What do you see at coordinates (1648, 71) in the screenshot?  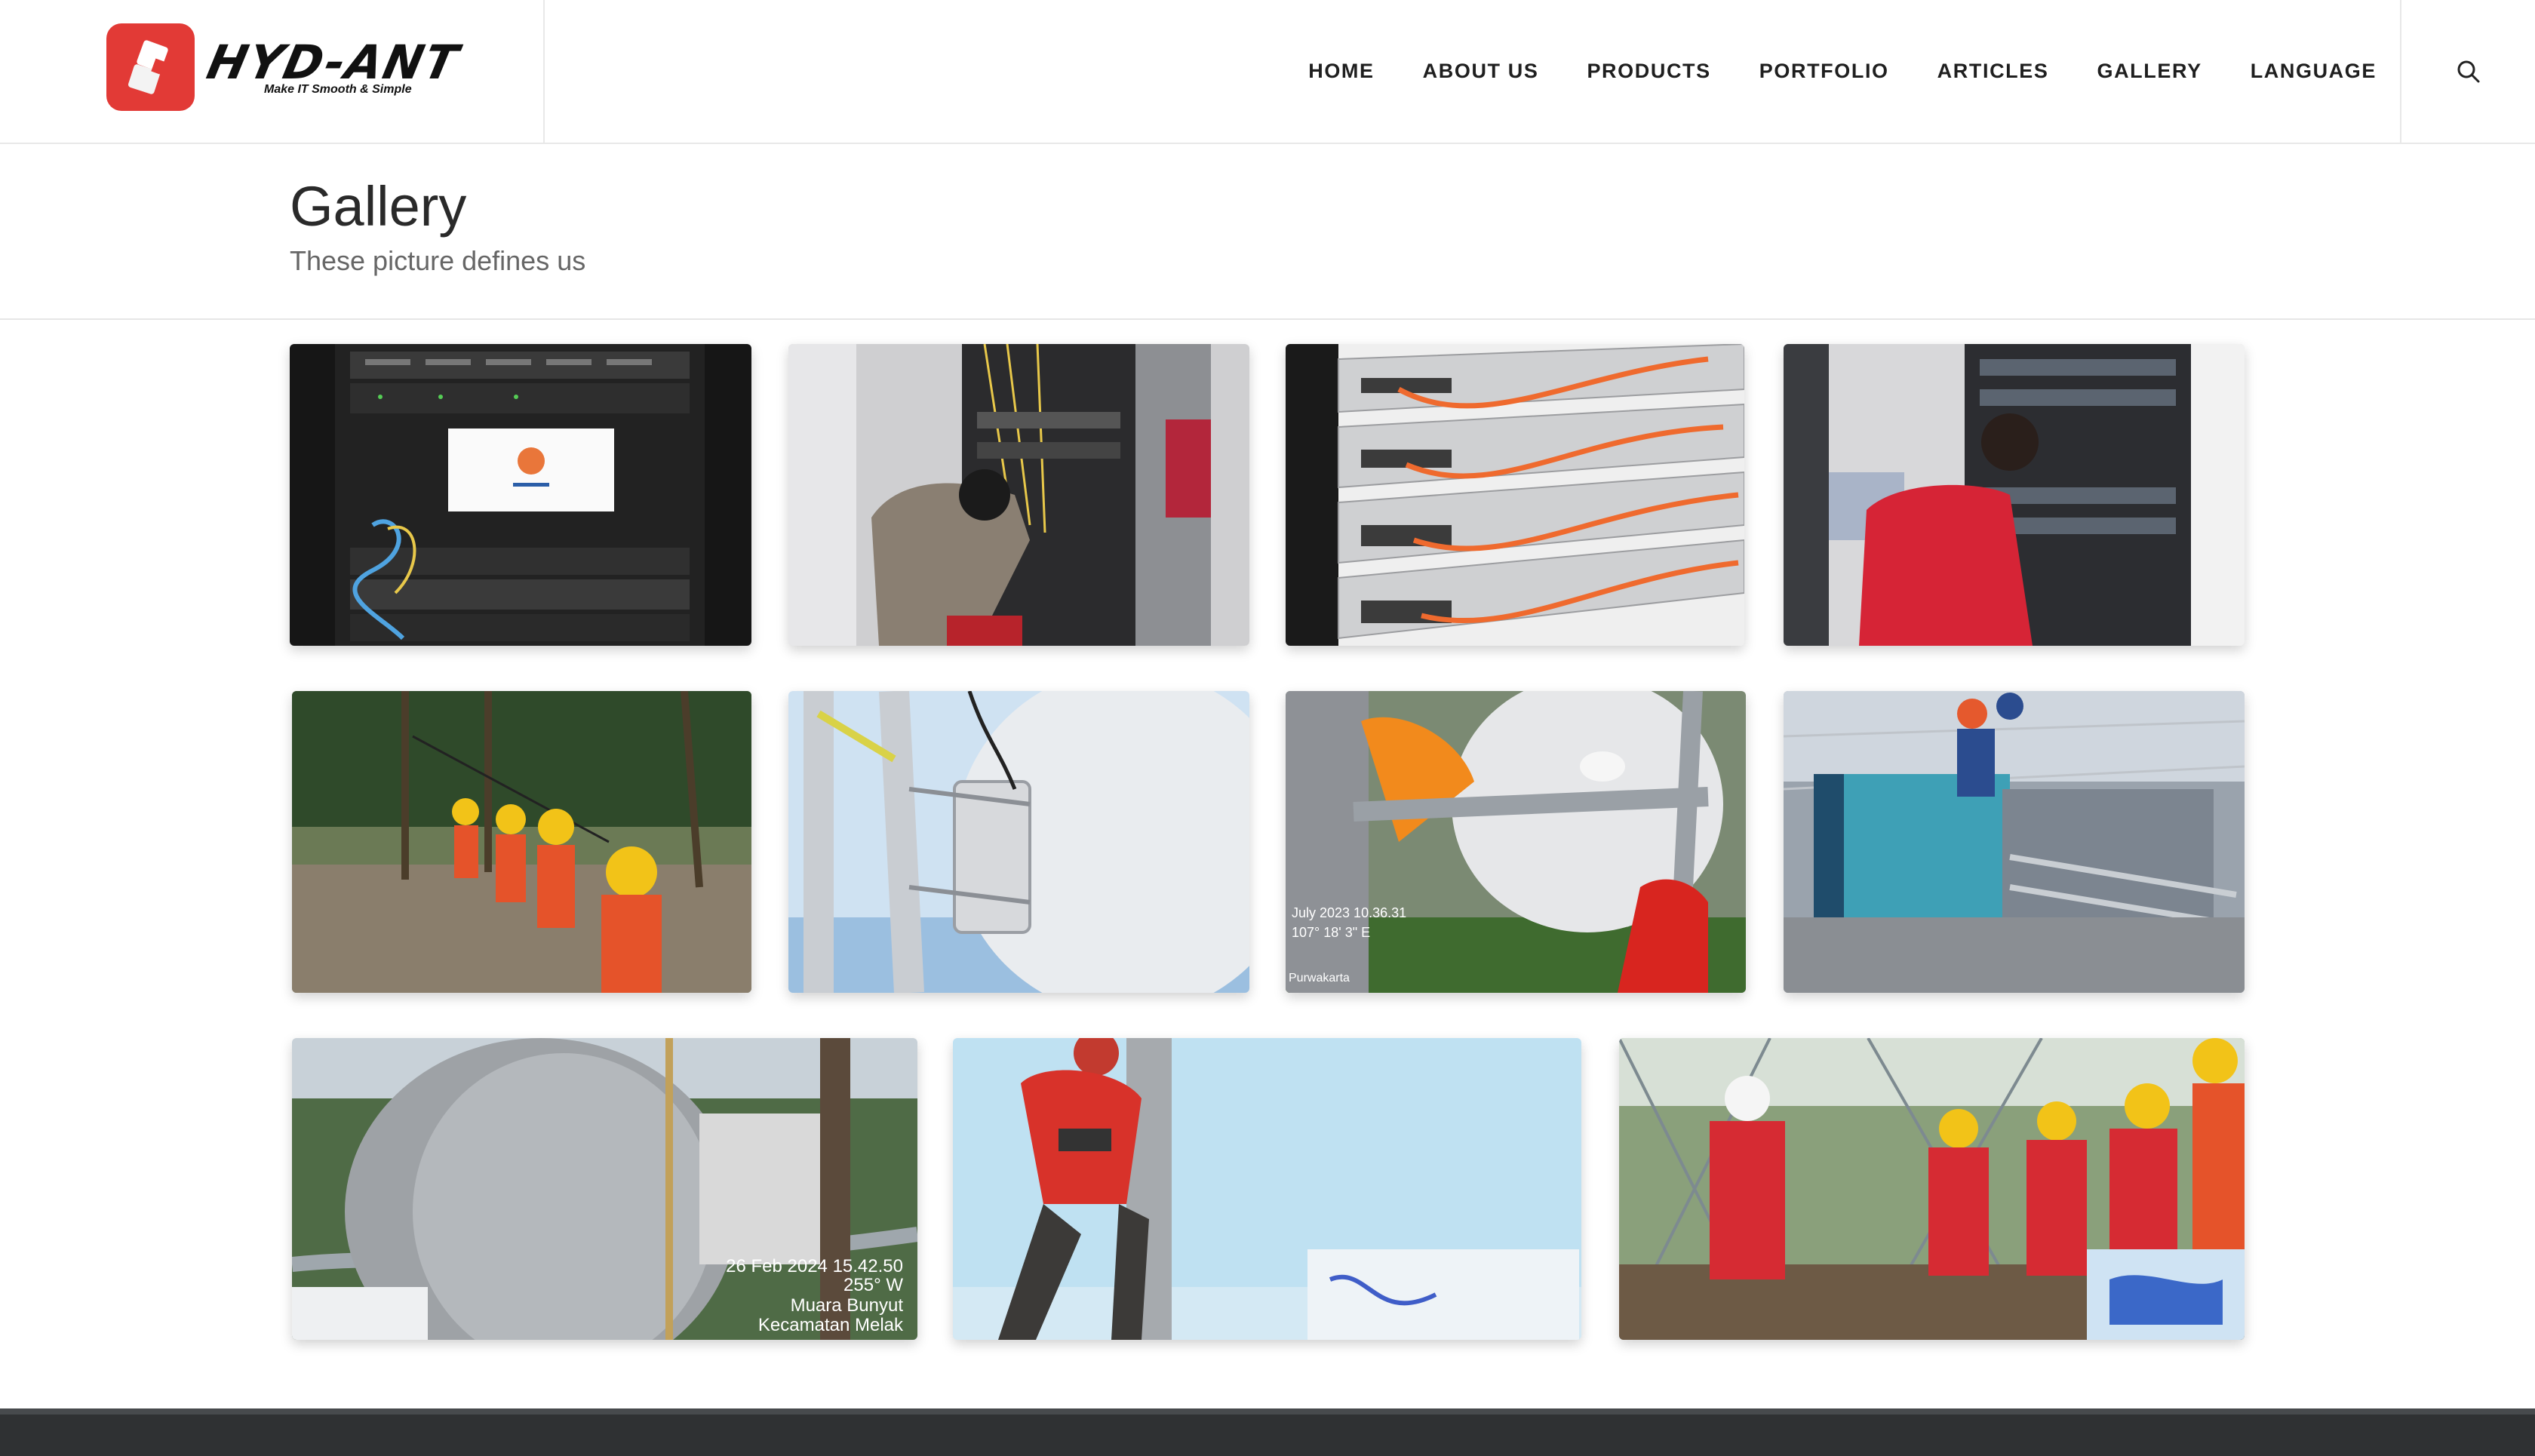 I see `nav-item-products: PRODUCTS` at bounding box center [1648, 71].